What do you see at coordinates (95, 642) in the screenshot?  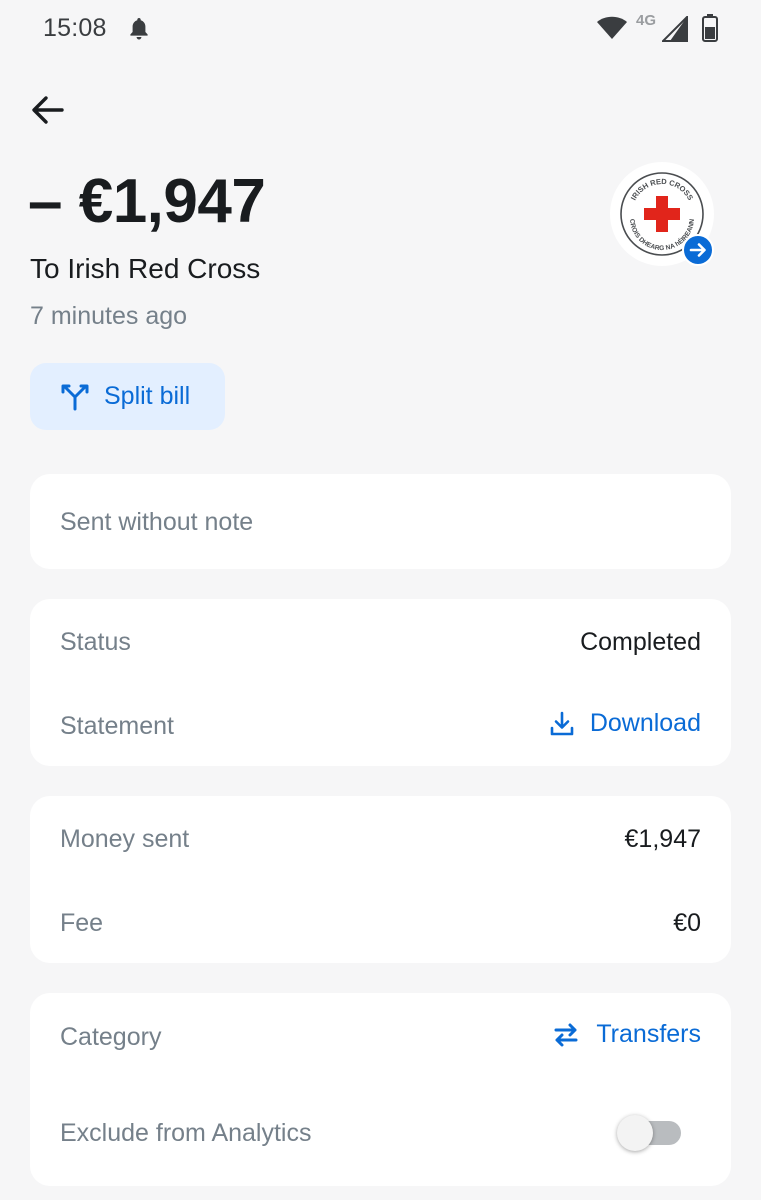 I see `status-label: Status` at bounding box center [95, 642].